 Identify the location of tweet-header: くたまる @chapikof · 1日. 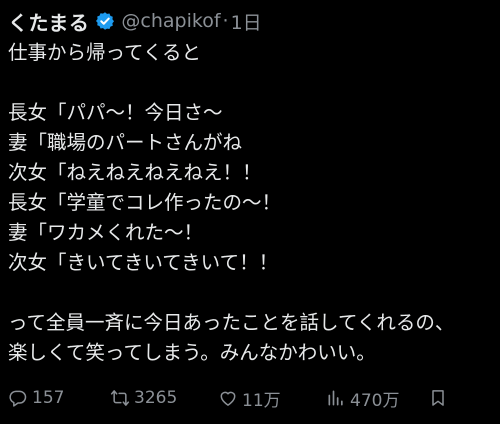
(135, 21).